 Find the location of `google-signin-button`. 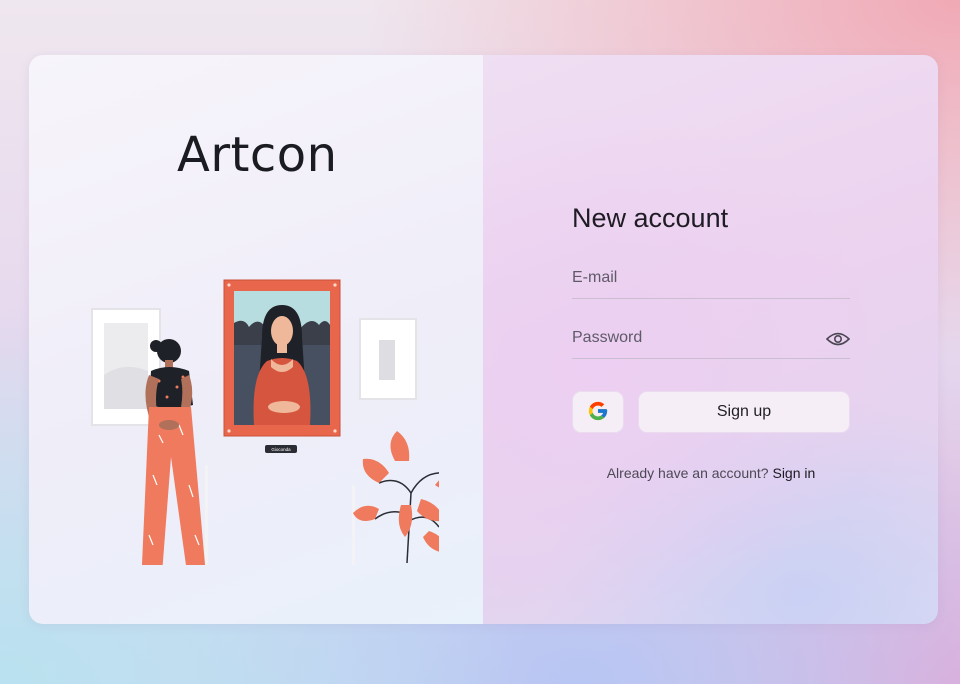

google-signin-button is located at coordinates (598, 412).